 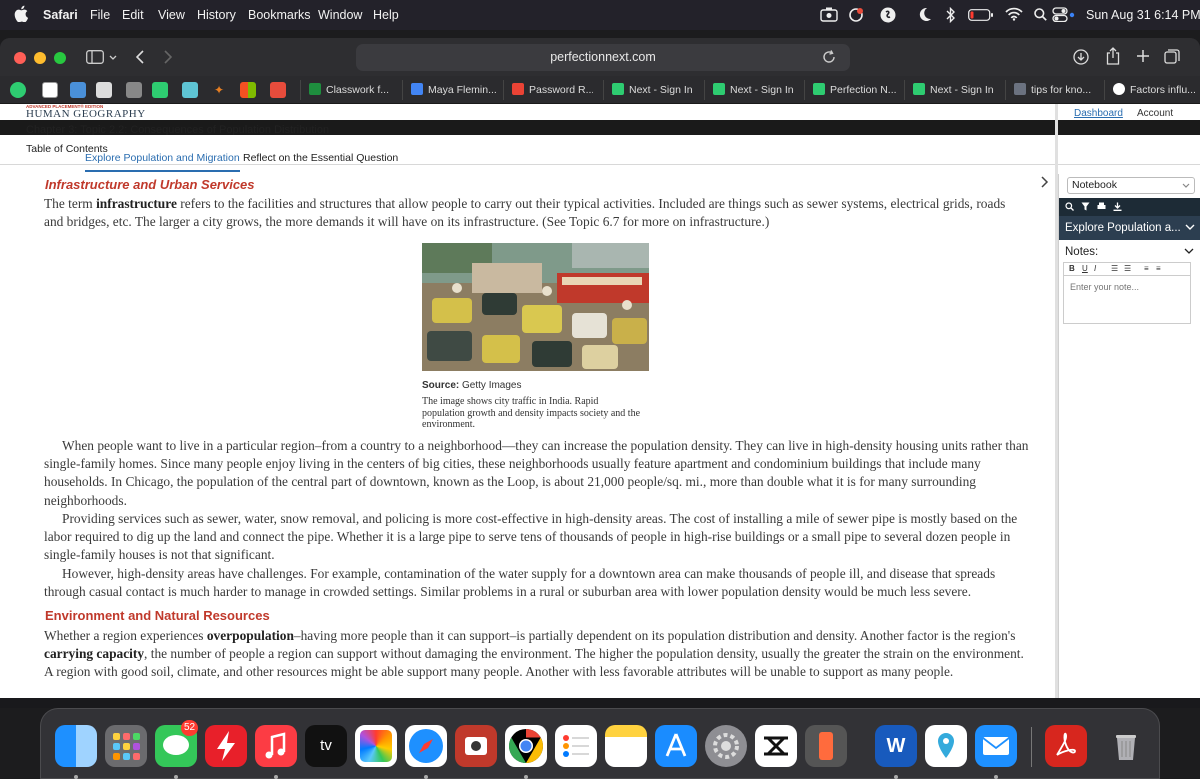 I want to click on google-icon, so click(x=1020, y=89).